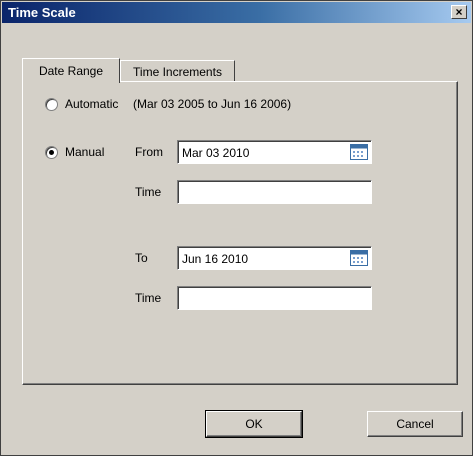 The width and height of the screenshot is (473, 456). I want to click on to-time-field, so click(274, 298).